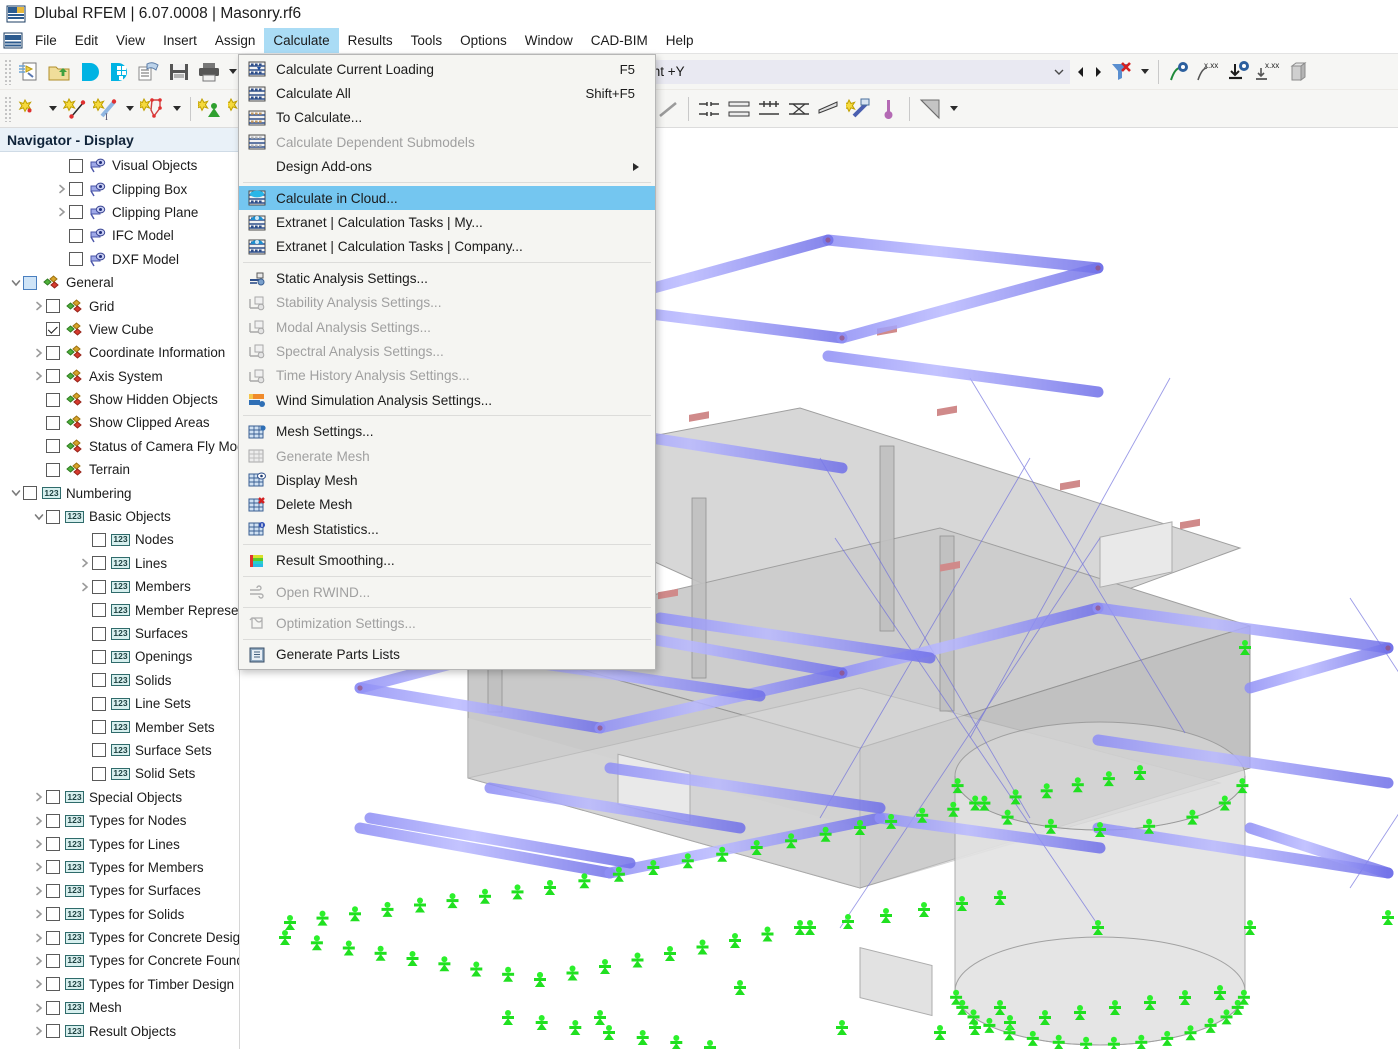 The width and height of the screenshot is (1398, 1049). What do you see at coordinates (119, 329) in the screenshot?
I see `nav-item-view-cube: View Cube` at bounding box center [119, 329].